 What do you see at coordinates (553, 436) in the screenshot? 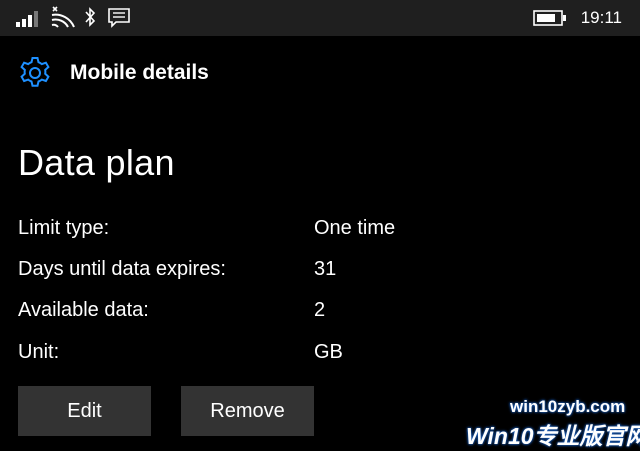
I see `watermark-brand: Win10专业版官网` at bounding box center [553, 436].